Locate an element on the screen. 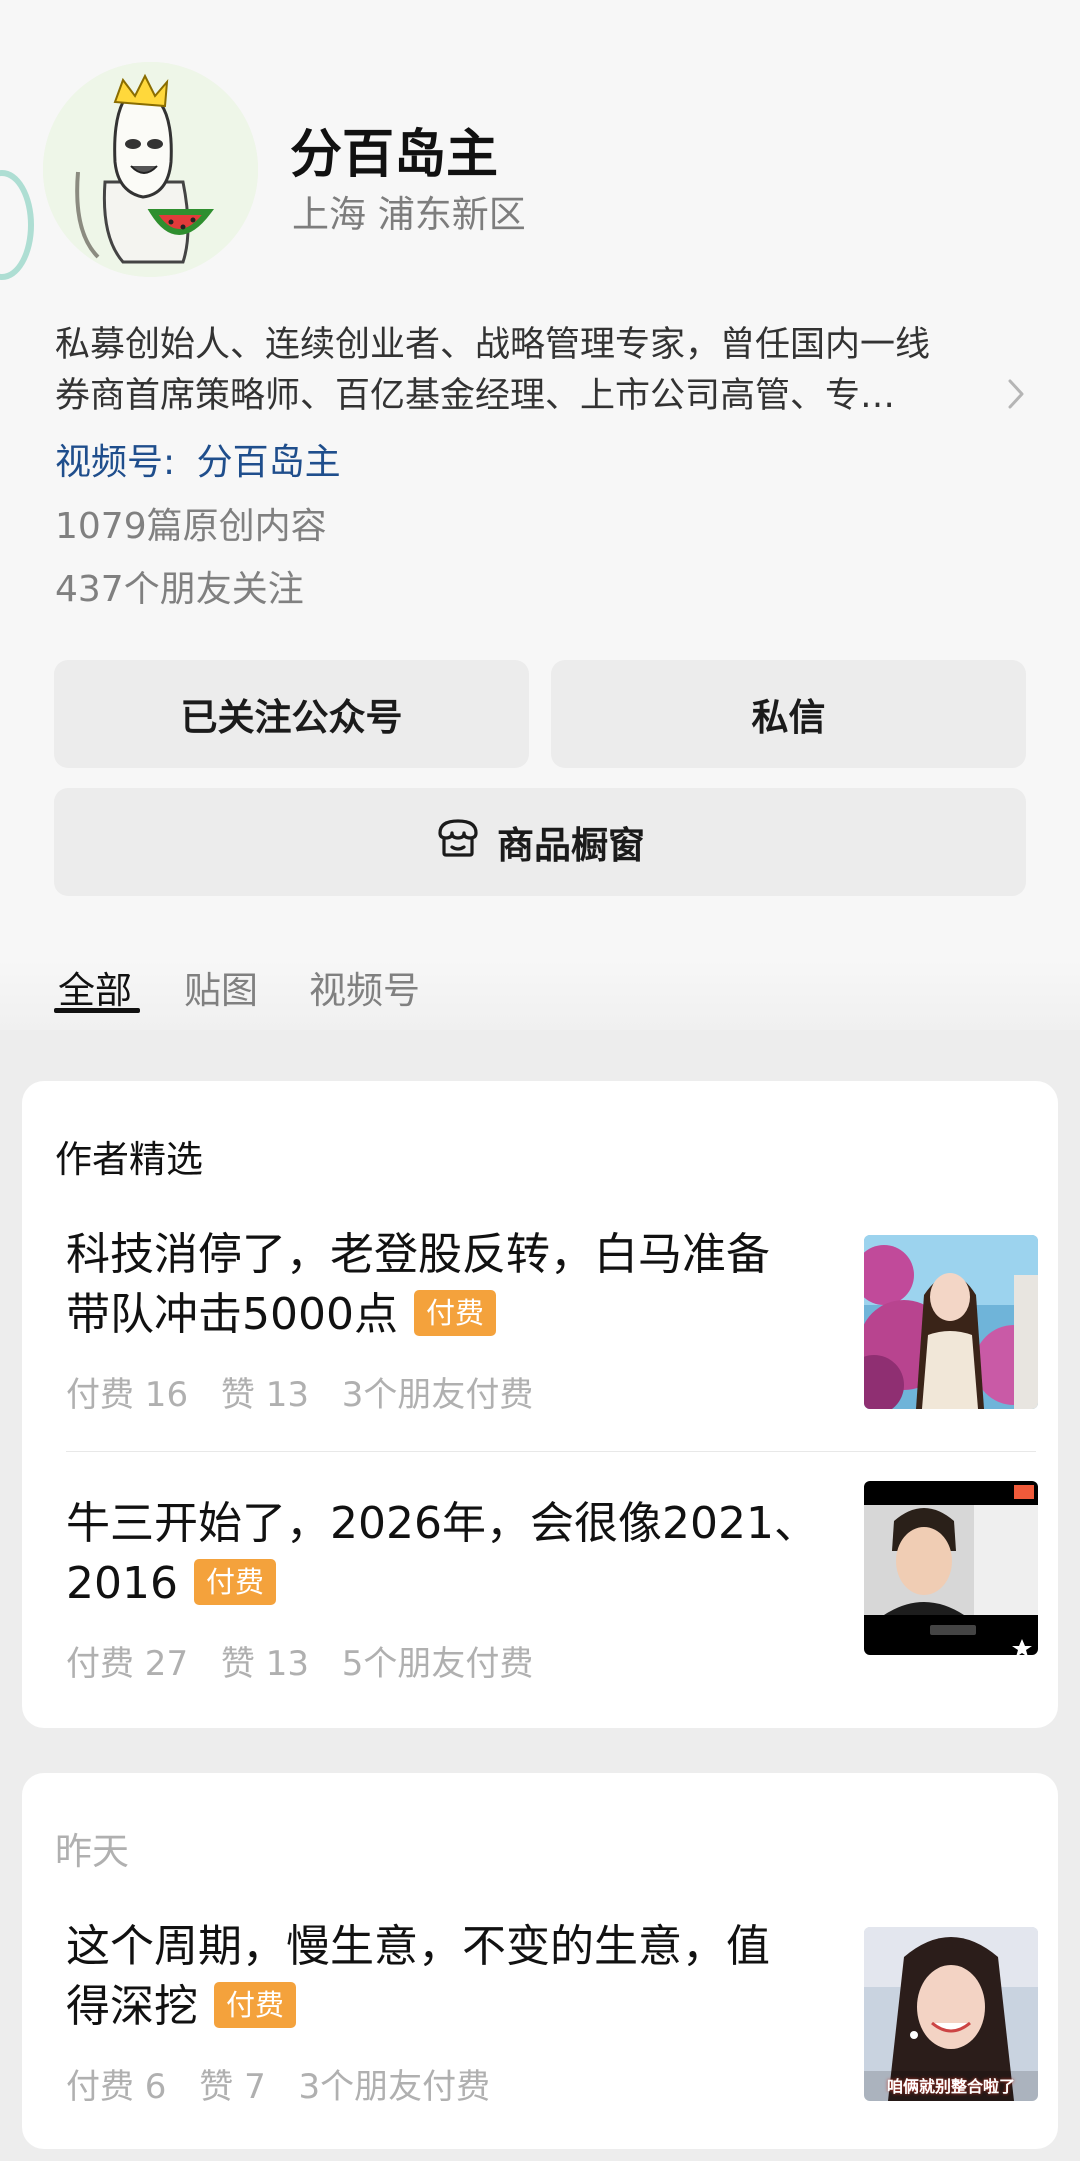  like-count: 赞 7 is located at coordinates (232, 2087).